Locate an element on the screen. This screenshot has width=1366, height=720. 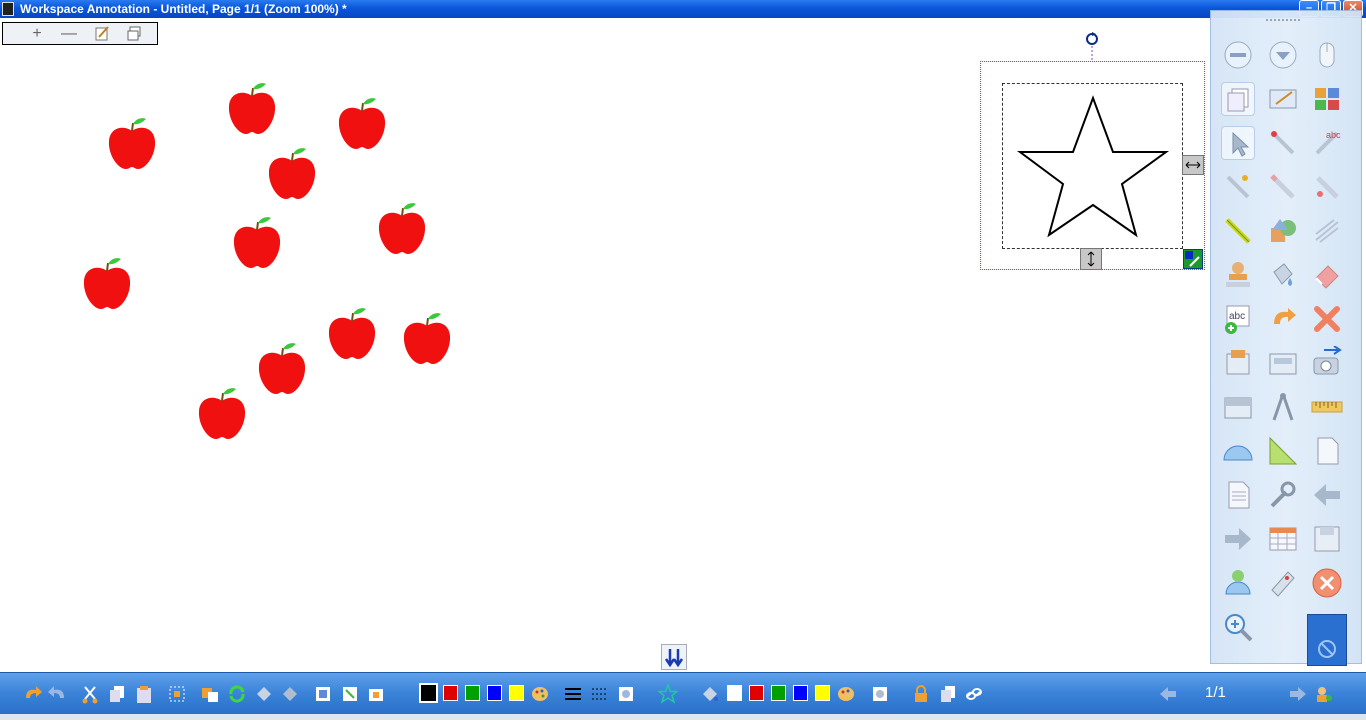
clone-icon is located at coordinates (210, 694).